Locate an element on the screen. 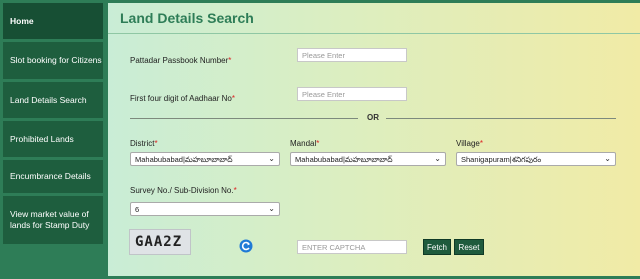  or-divider-left is located at coordinates (244, 118).